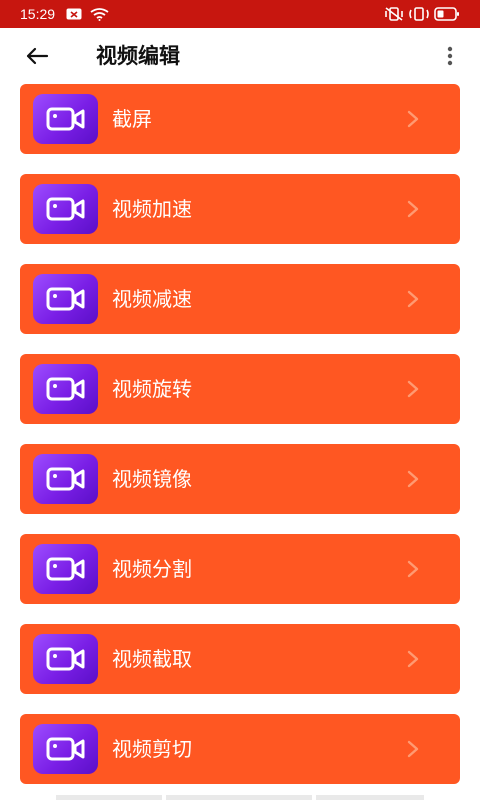  What do you see at coordinates (240, 749) in the screenshot?
I see `list-item-cut: 视频剪切` at bounding box center [240, 749].